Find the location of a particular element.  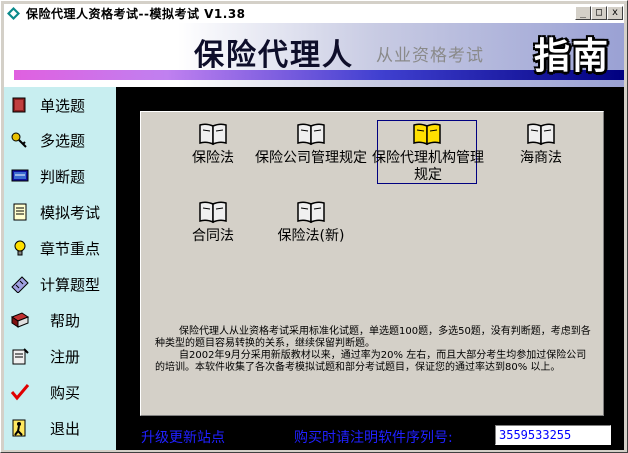

help-book-icon is located at coordinates (20, 320).